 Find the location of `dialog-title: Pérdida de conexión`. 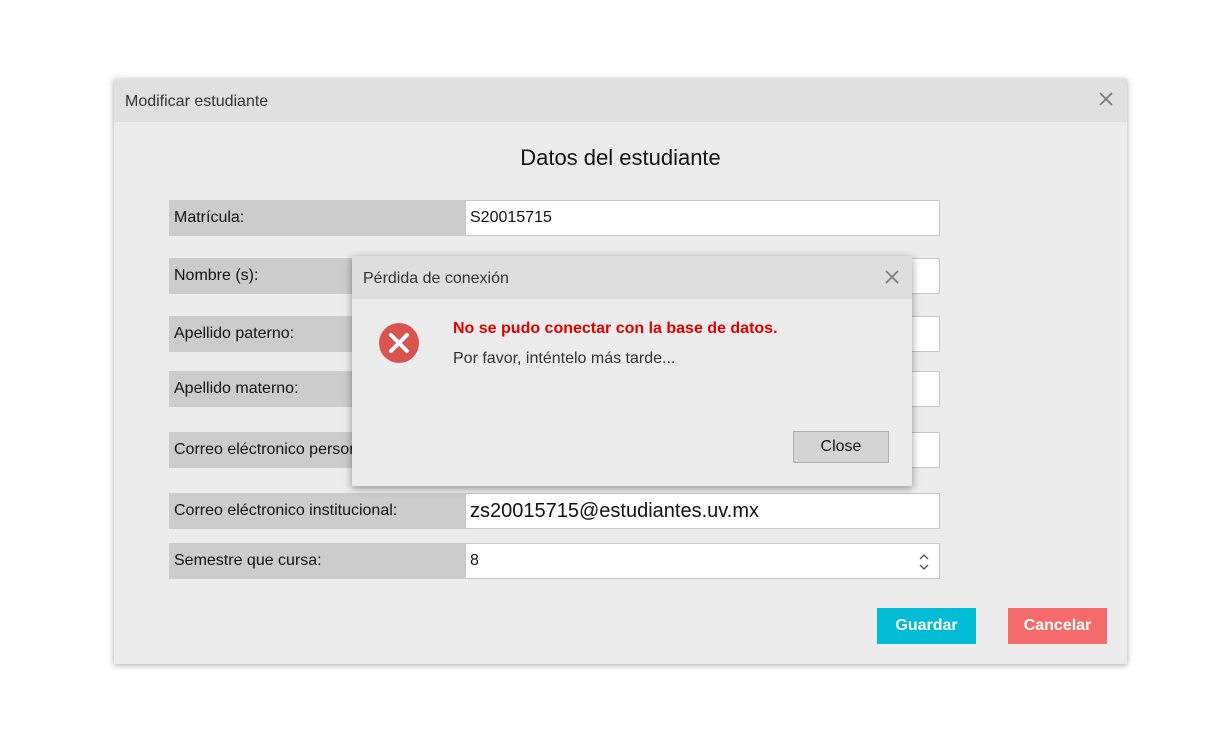

dialog-title: Pérdida de conexión is located at coordinates (436, 278).